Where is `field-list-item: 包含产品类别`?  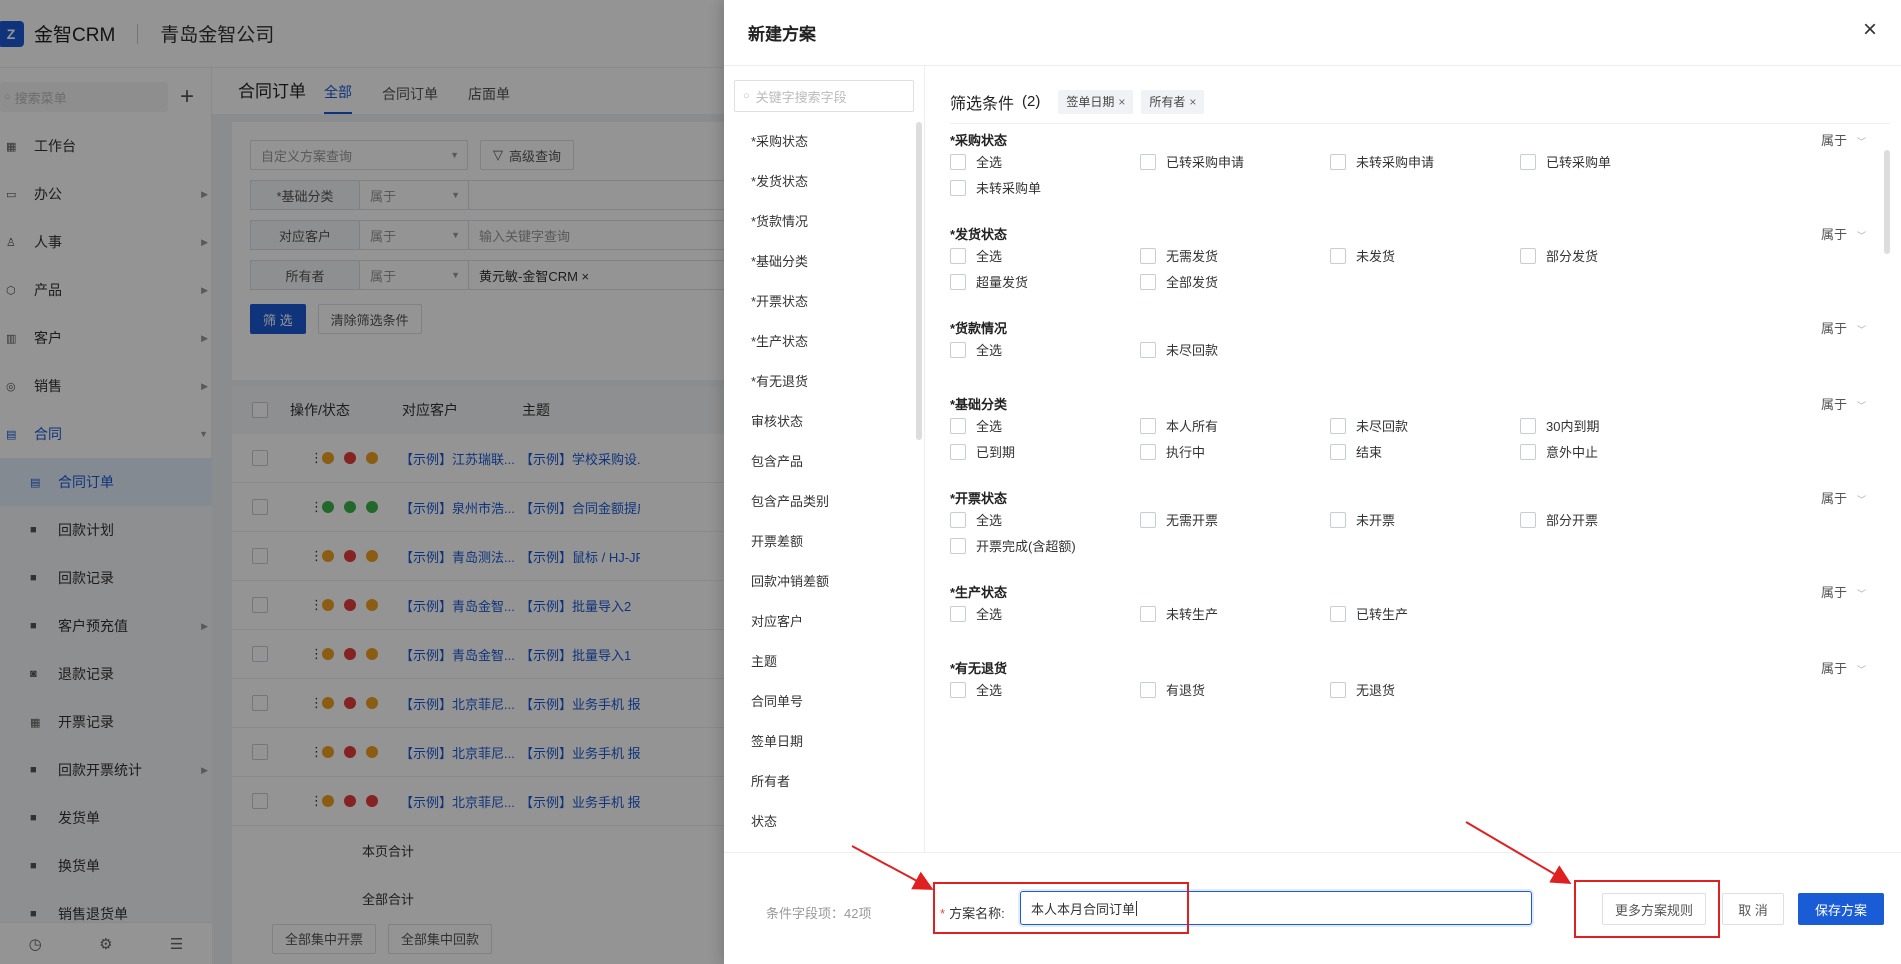
field-list-item: 包含产品类别 is located at coordinates (824, 502).